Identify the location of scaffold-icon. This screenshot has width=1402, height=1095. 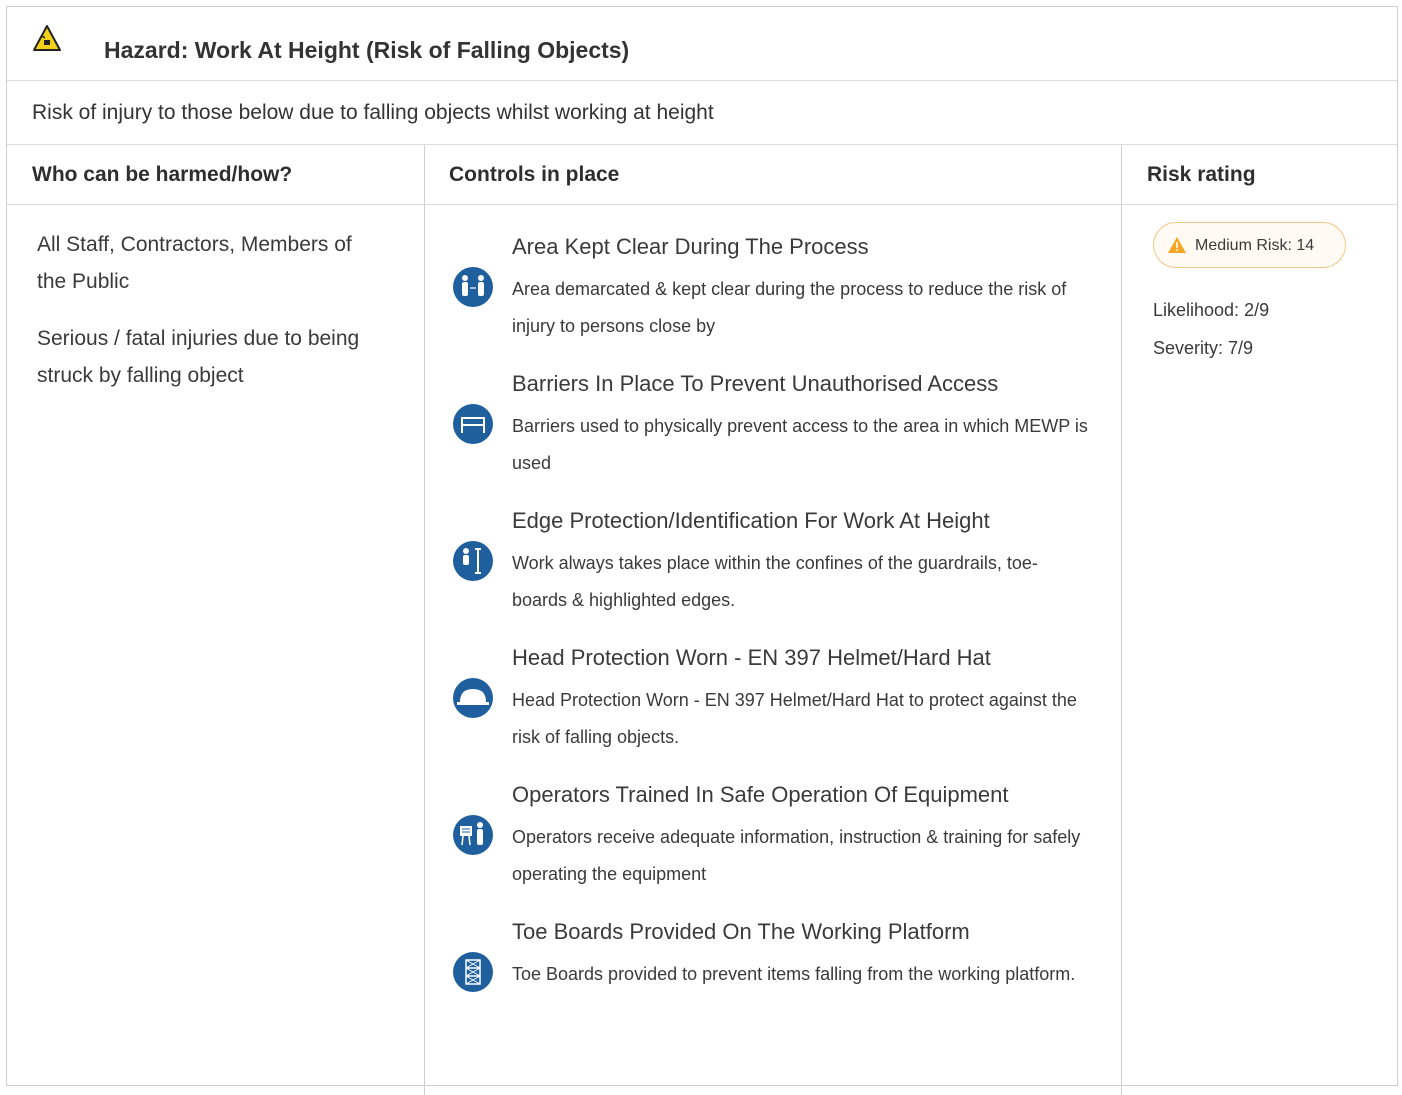
(473, 972).